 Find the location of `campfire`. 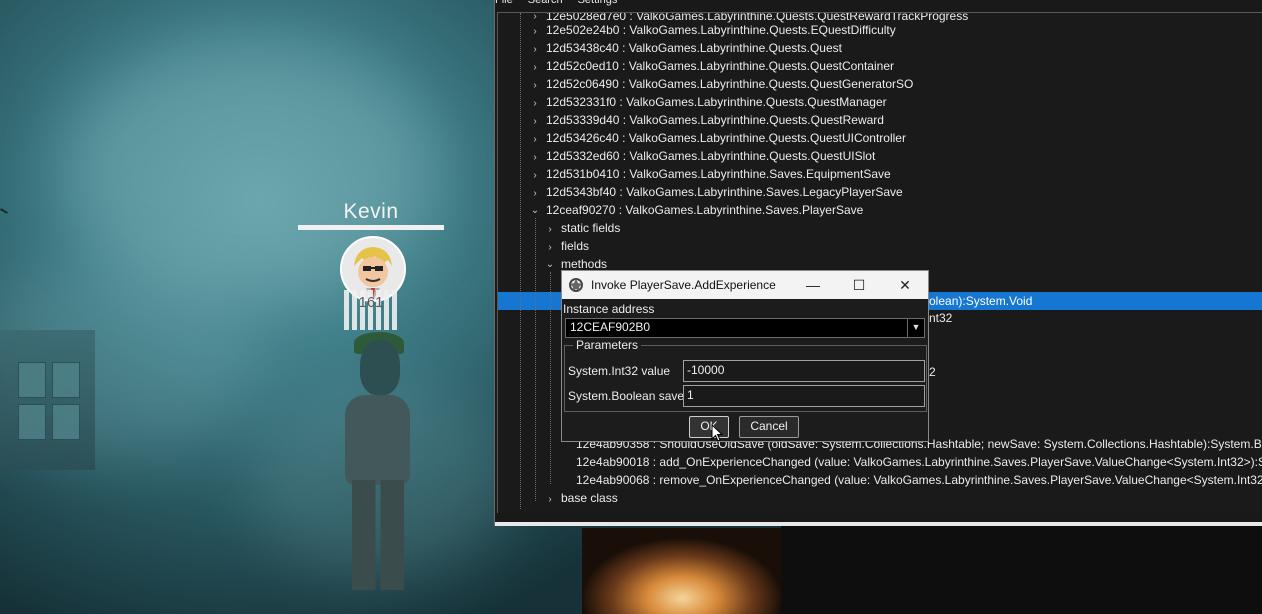

campfire is located at coordinates (682, 571).